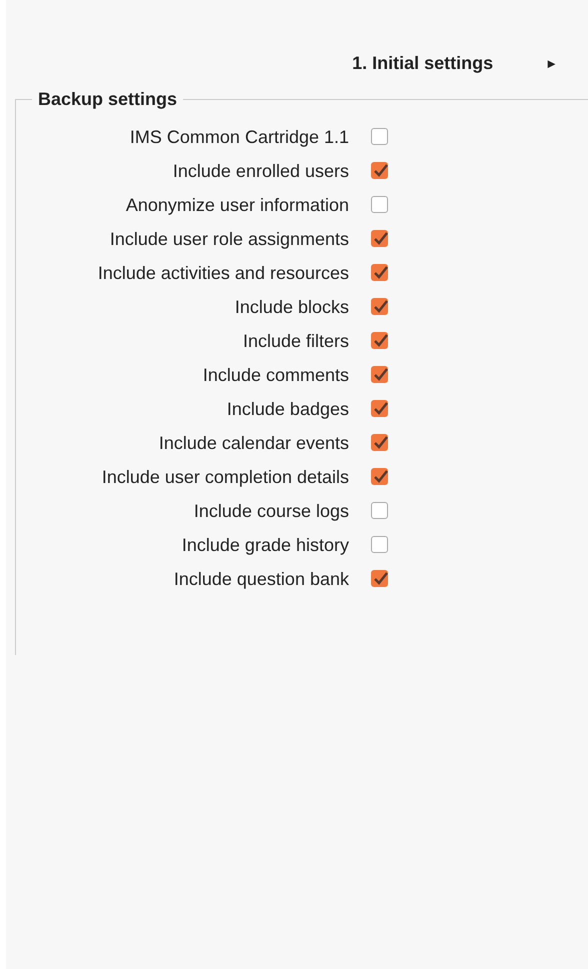 Image resolution: width=588 pixels, height=969 pixels. What do you see at coordinates (253, 443) in the screenshot?
I see `setting-label: Include calendar events` at bounding box center [253, 443].